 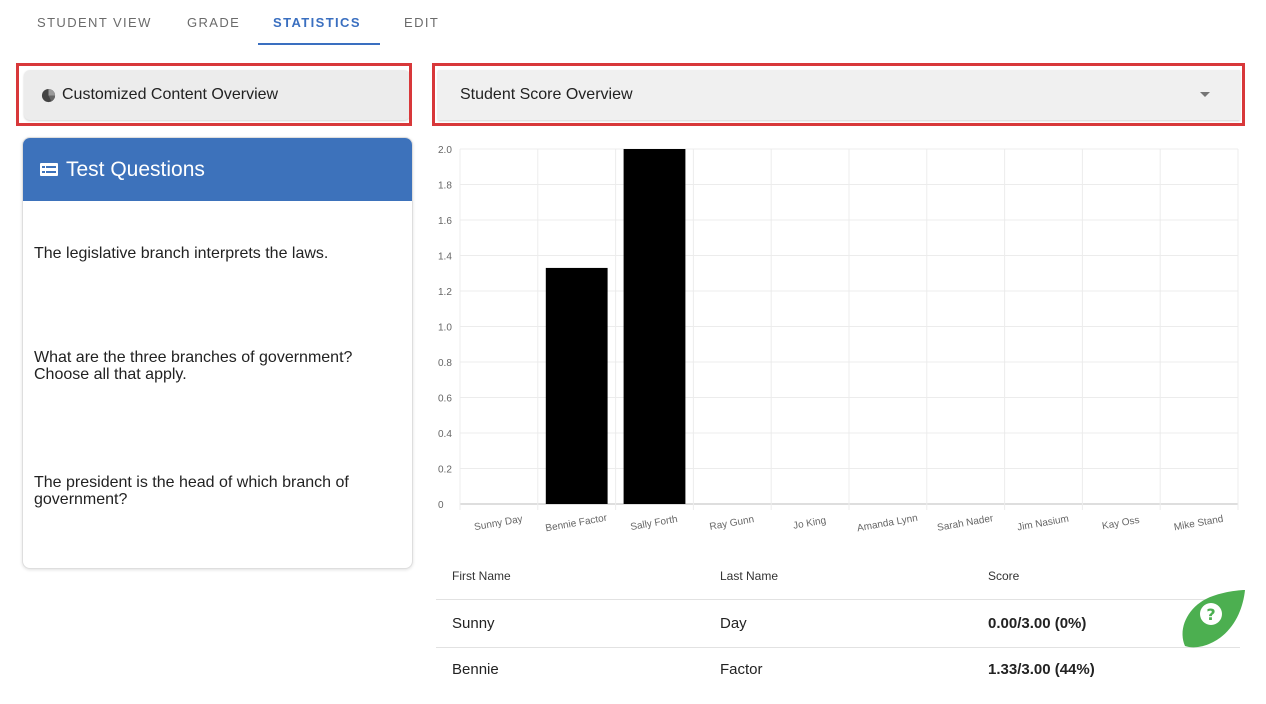 I want to click on column-header-score: Score, so click(x=1004, y=576).